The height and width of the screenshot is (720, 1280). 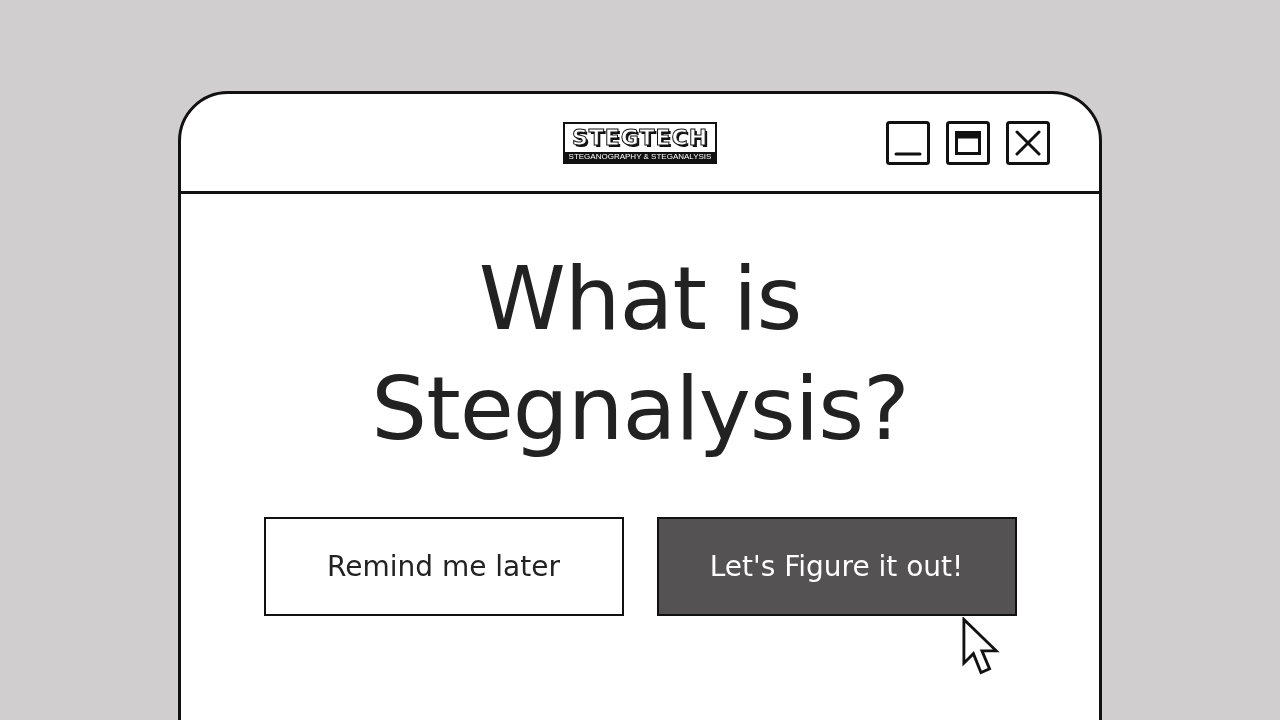 I want to click on close-icon, so click(x=1028, y=142).